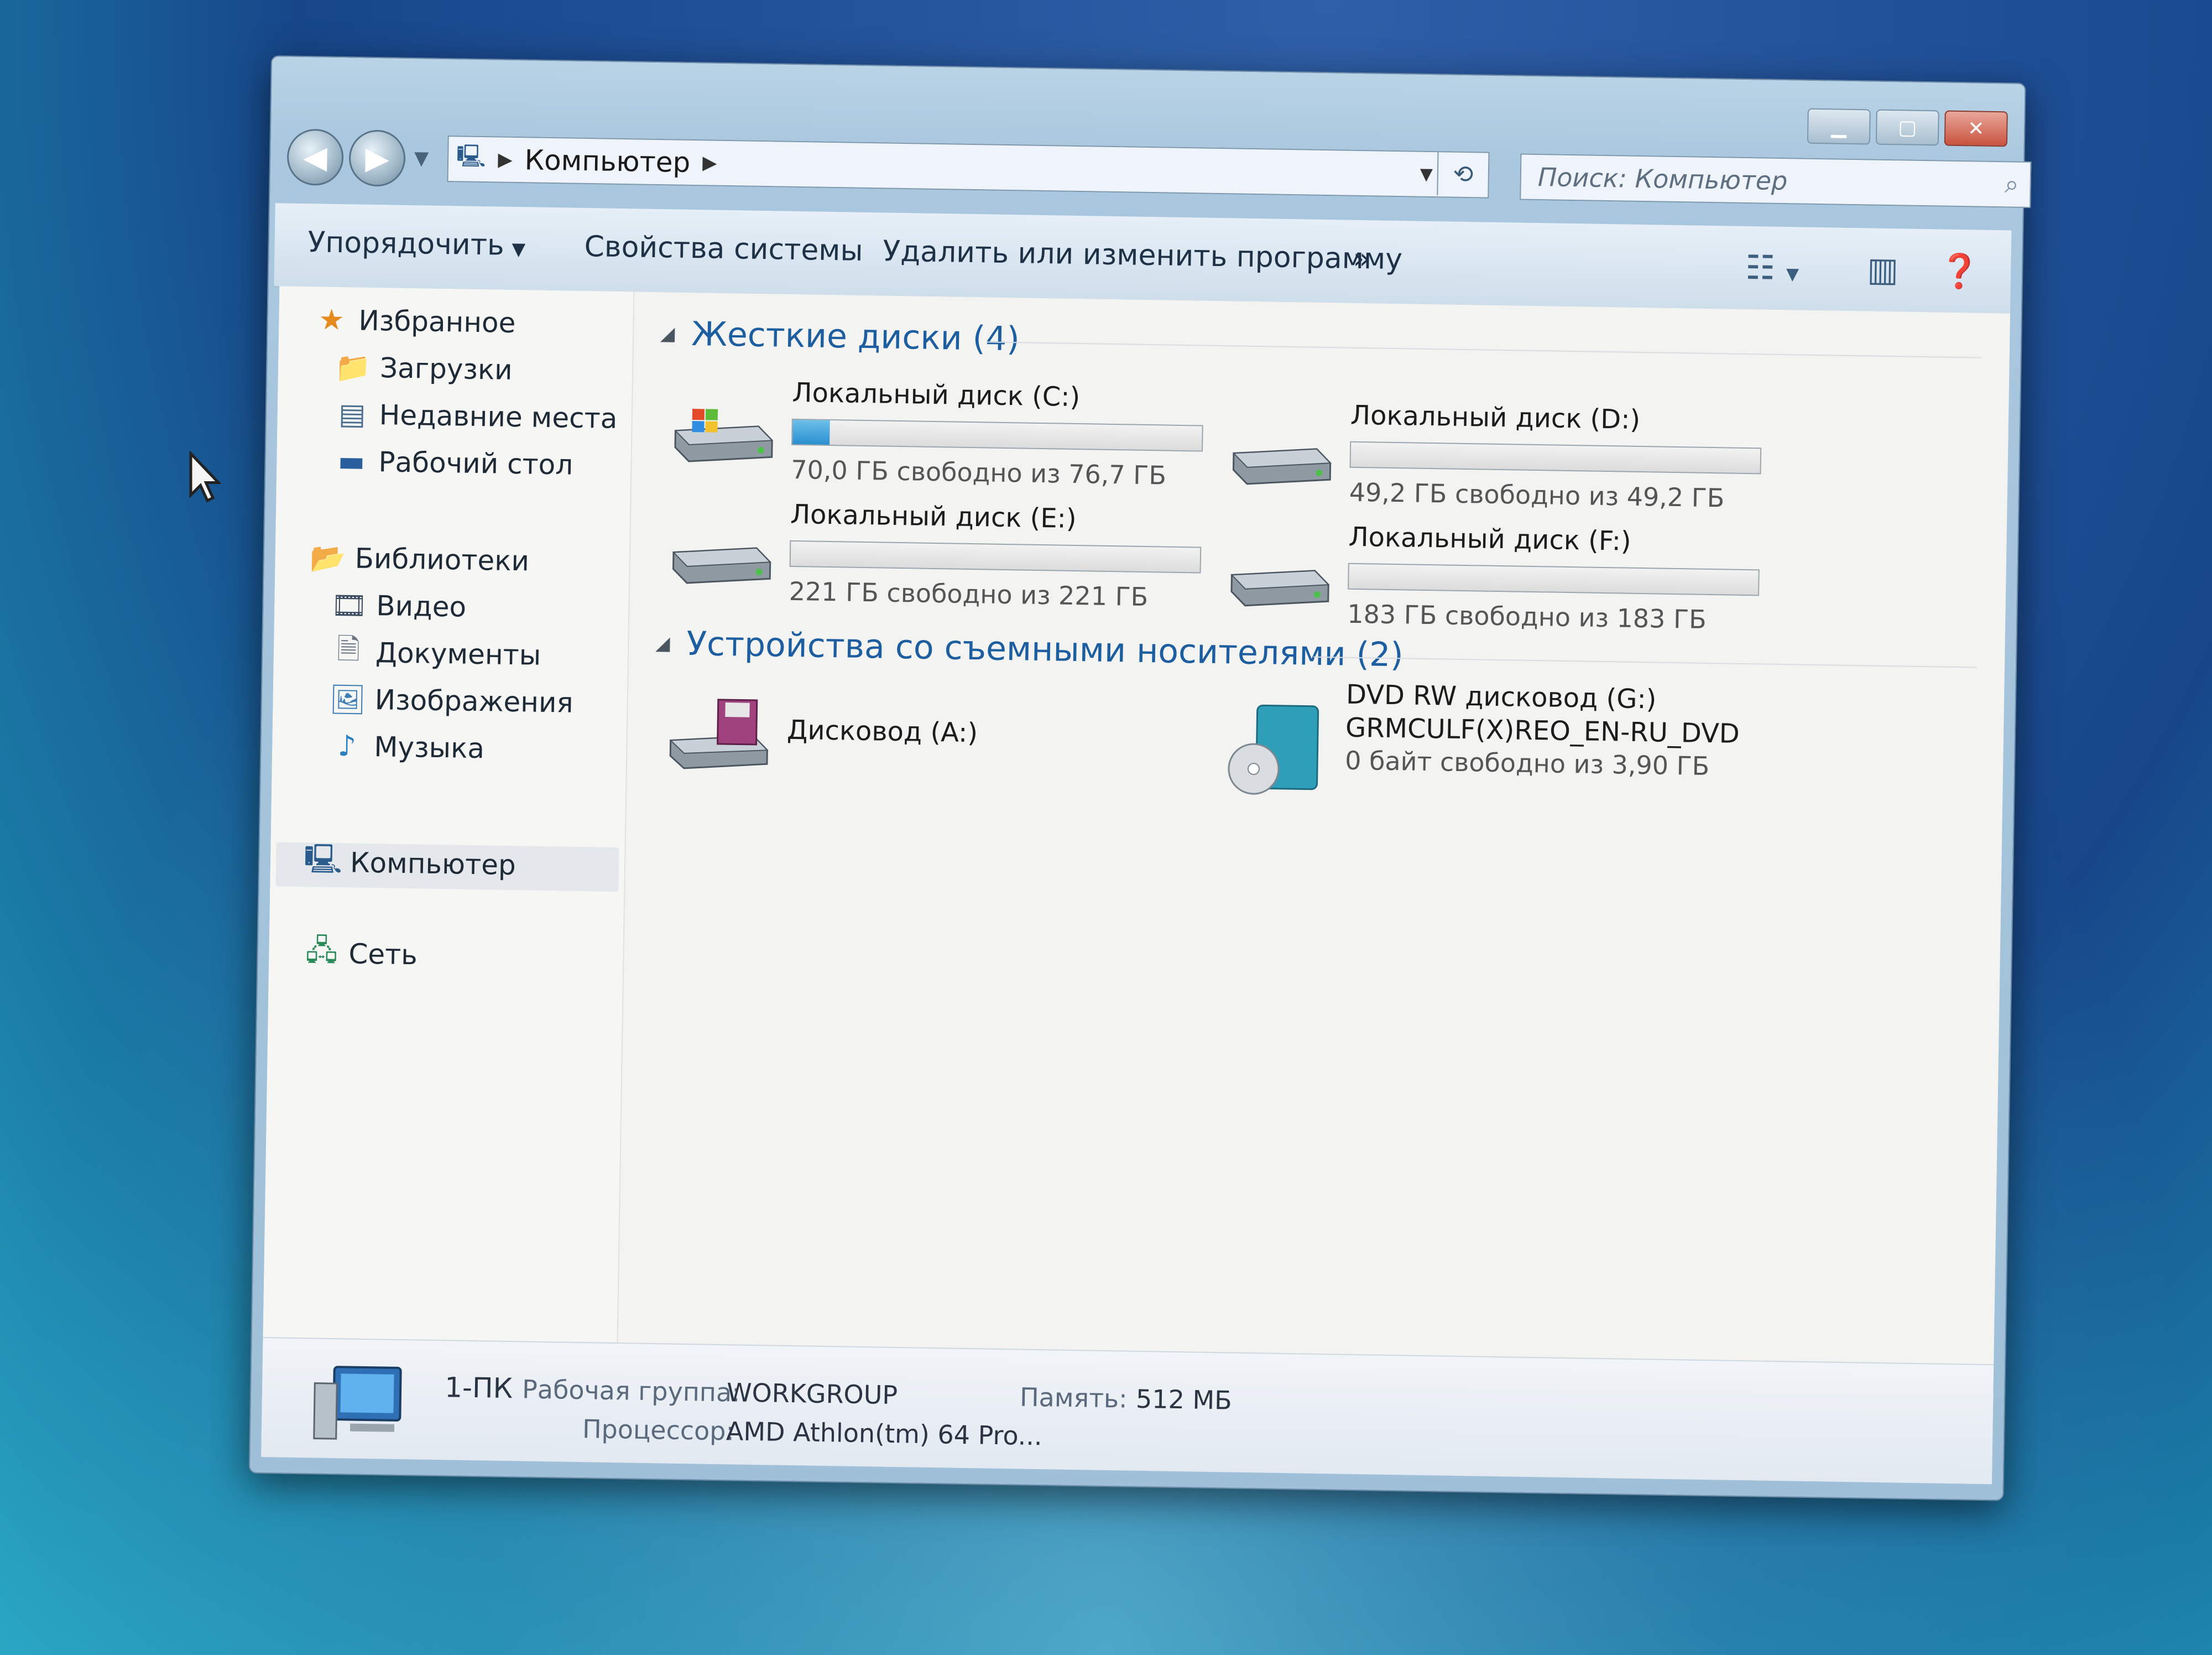 The width and height of the screenshot is (2212, 1655). What do you see at coordinates (1274, 749) in the screenshot?
I see `dvd-drive-icon` at bounding box center [1274, 749].